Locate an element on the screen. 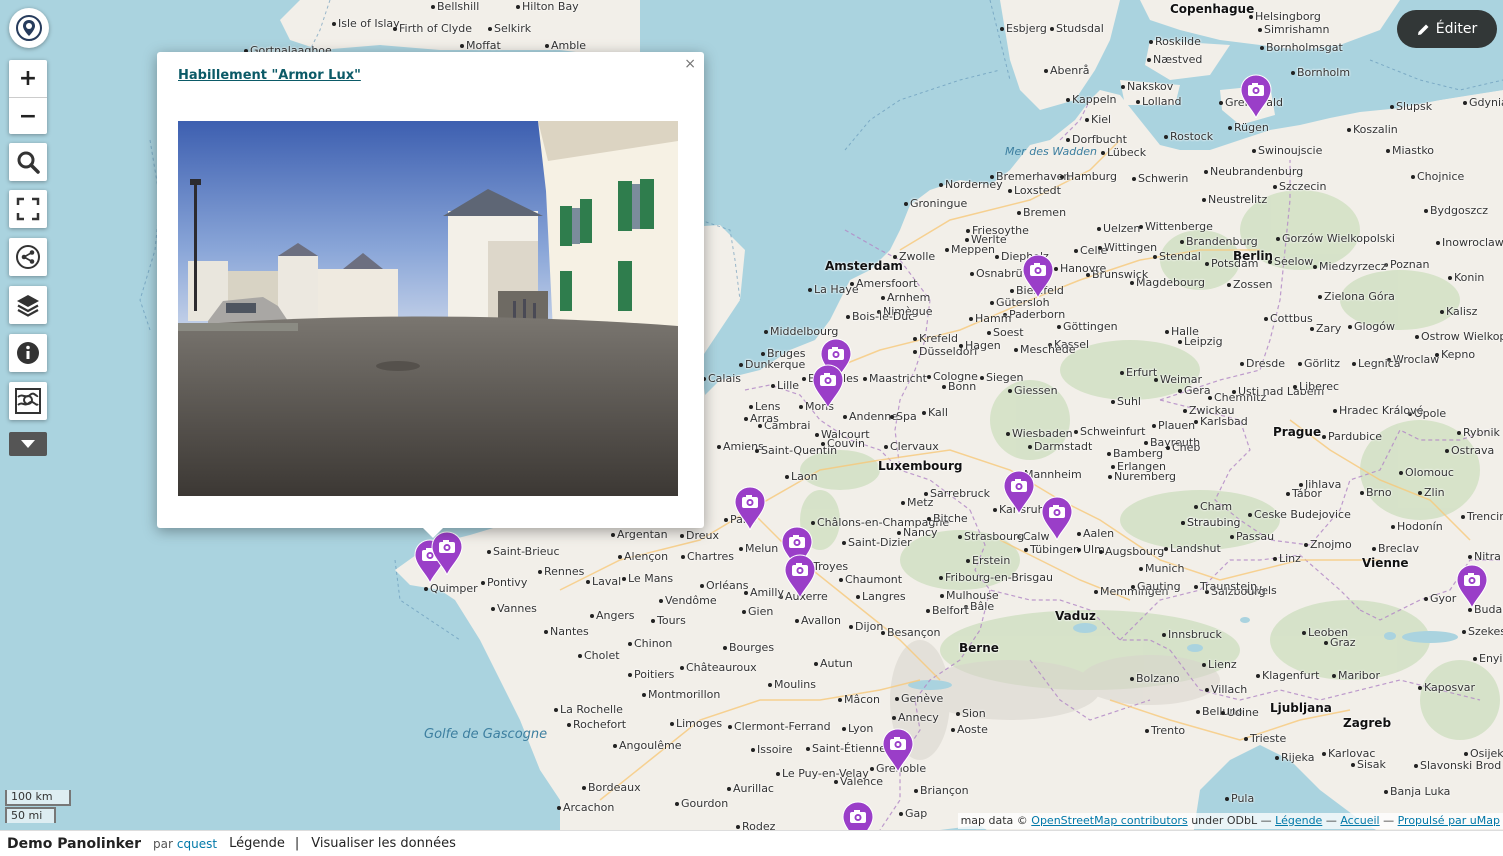 The image size is (1503, 856). city-dot-plauen is located at coordinates (1154, 426).